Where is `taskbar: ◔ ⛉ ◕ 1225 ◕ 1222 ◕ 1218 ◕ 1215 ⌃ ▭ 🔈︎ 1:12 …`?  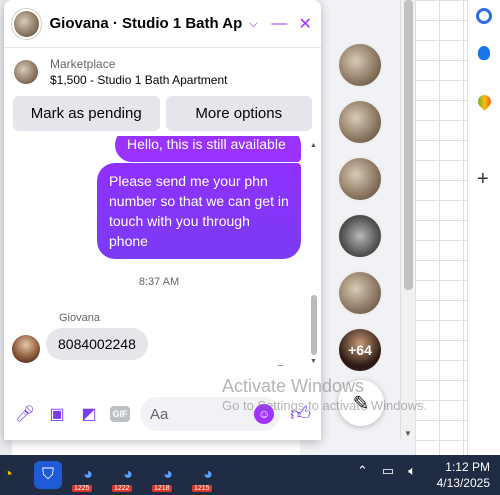
taskbar: ◔ ⛉ ◕ 1225 ◕ 1222 ◕ 1218 ◕ 1215 ⌃ ▭ 🔈︎ 1:12 … is located at coordinates (250, 475).